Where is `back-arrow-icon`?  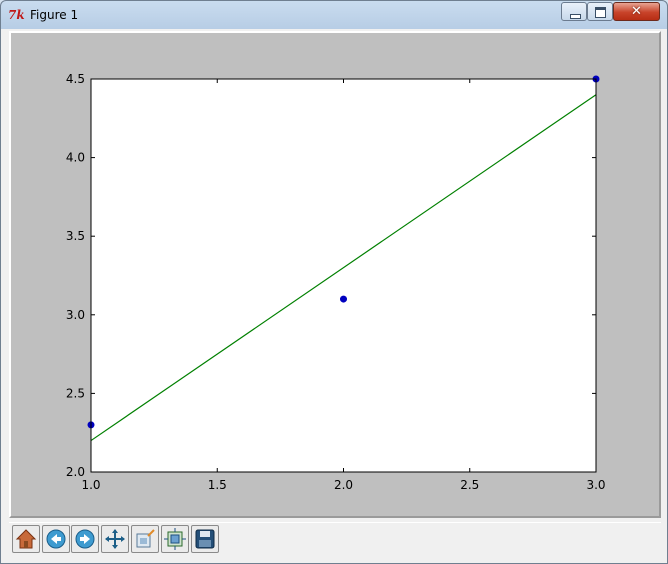 back-arrow-icon is located at coordinates (56, 539).